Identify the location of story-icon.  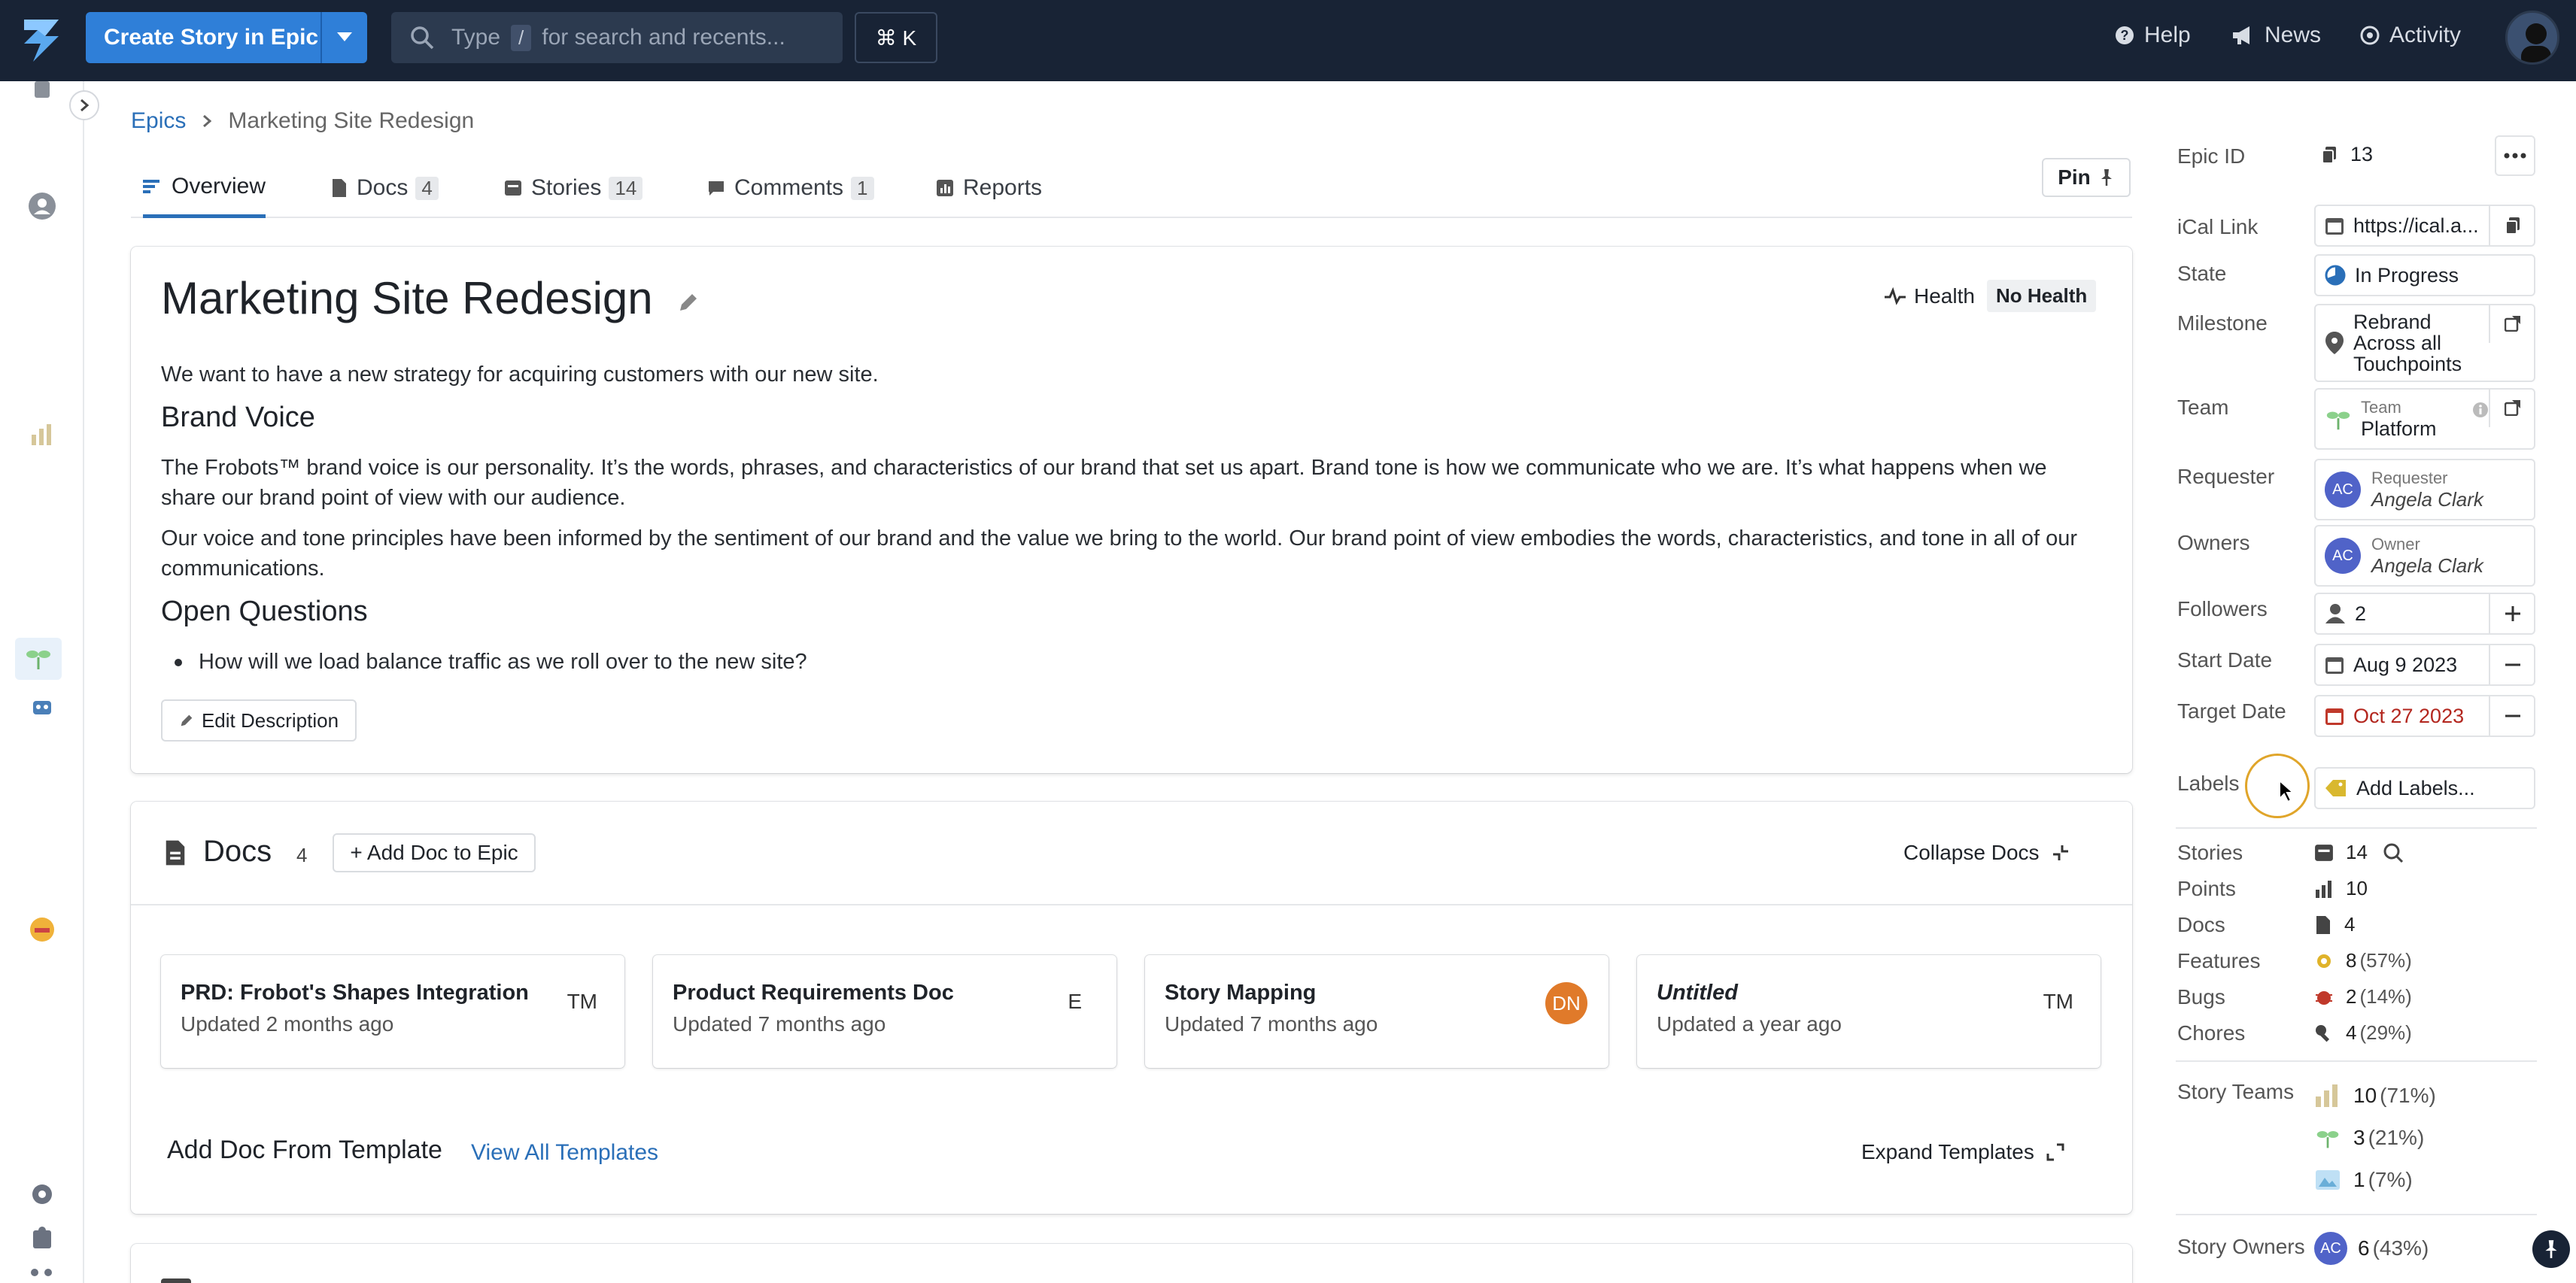
(513, 188).